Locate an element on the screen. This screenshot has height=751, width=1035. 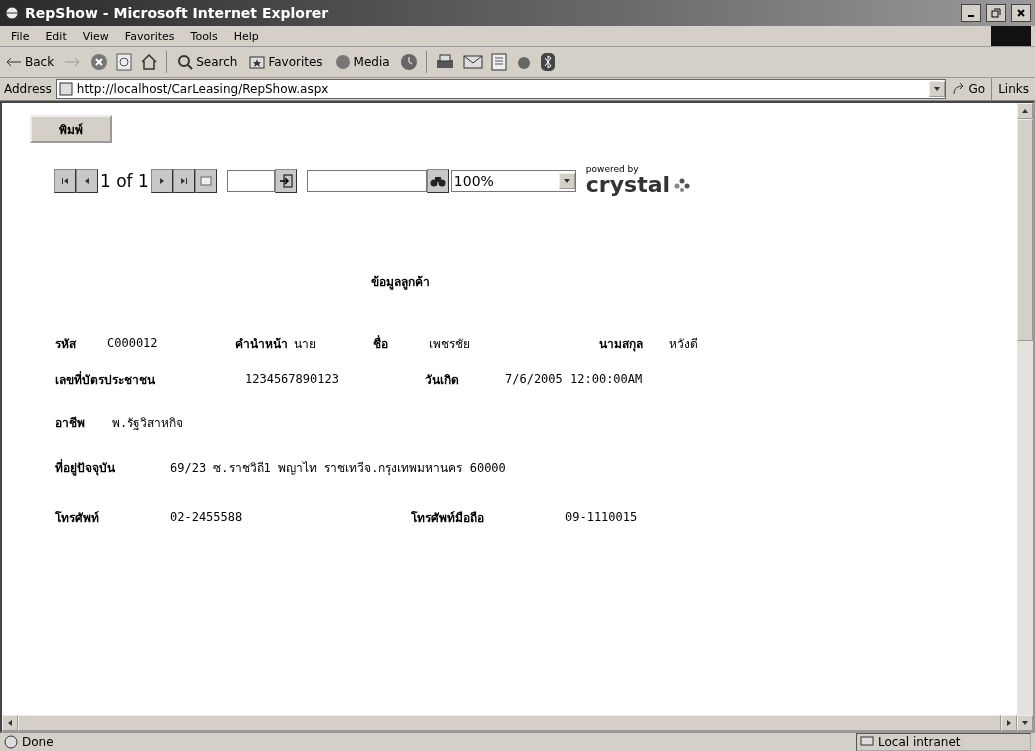
refresh-icon is located at coordinates (124, 62).